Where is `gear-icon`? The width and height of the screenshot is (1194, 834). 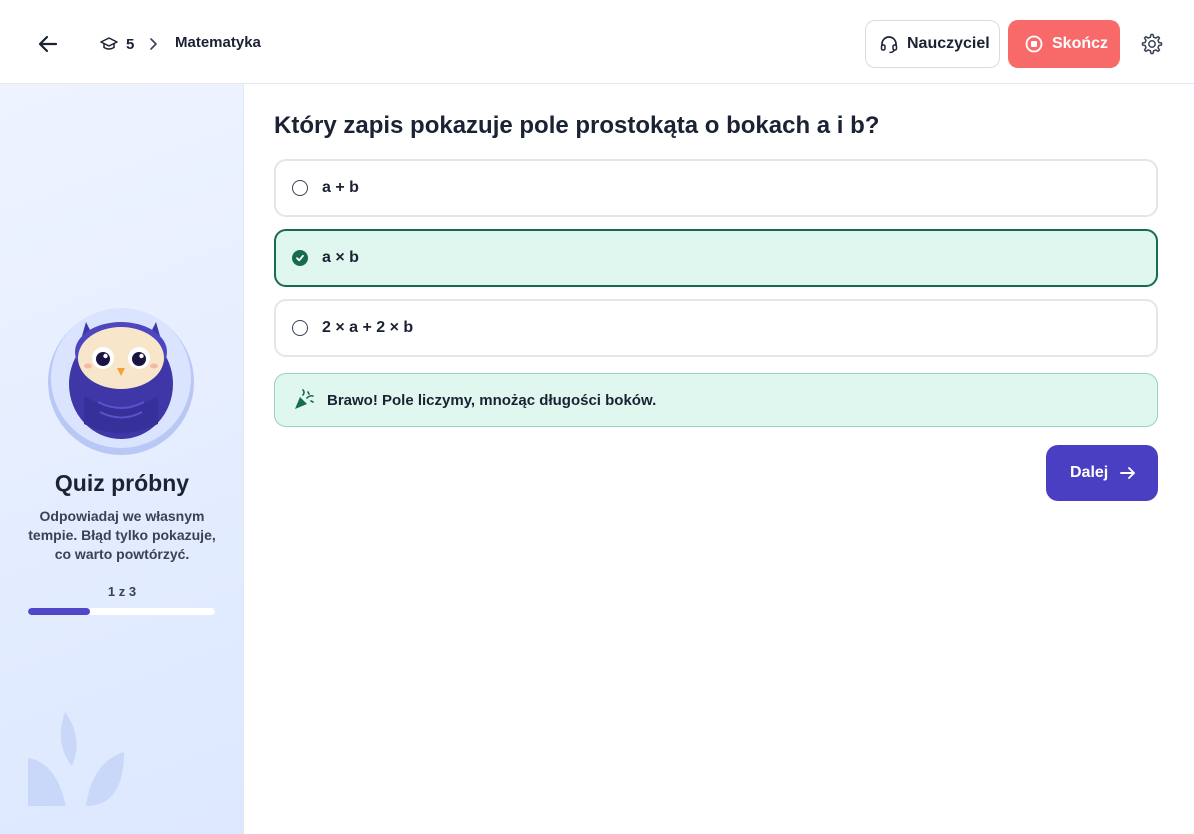 gear-icon is located at coordinates (1152, 44).